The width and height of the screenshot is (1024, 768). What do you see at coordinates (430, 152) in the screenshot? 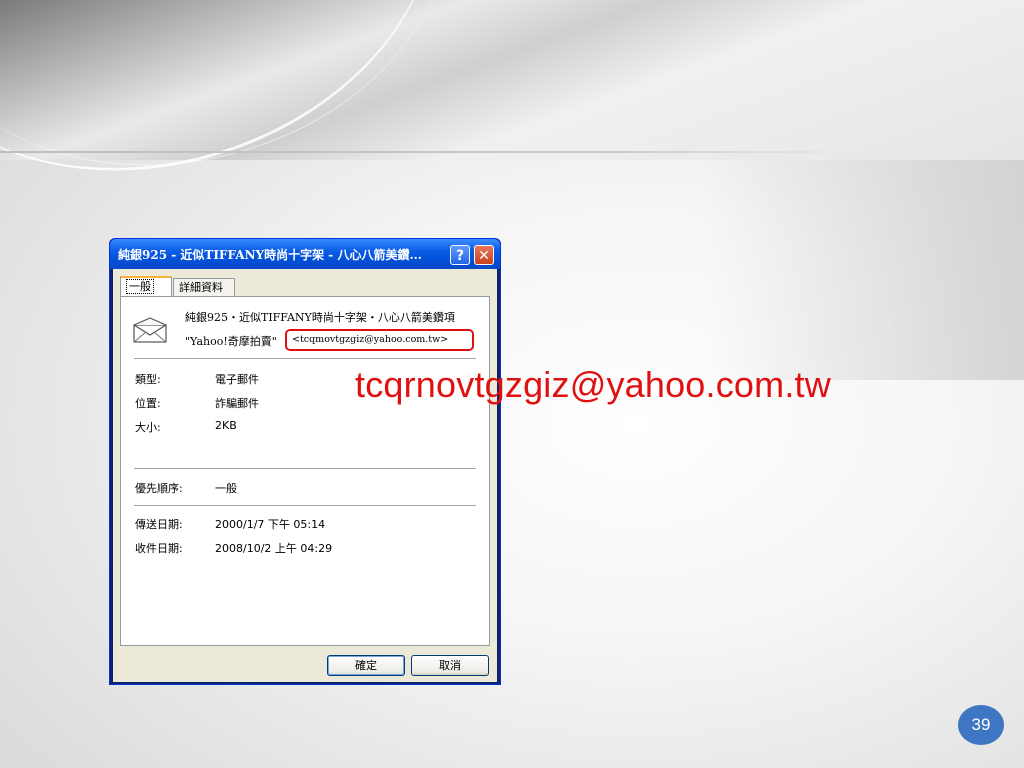
I see `header-rule` at bounding box center [430, 152].